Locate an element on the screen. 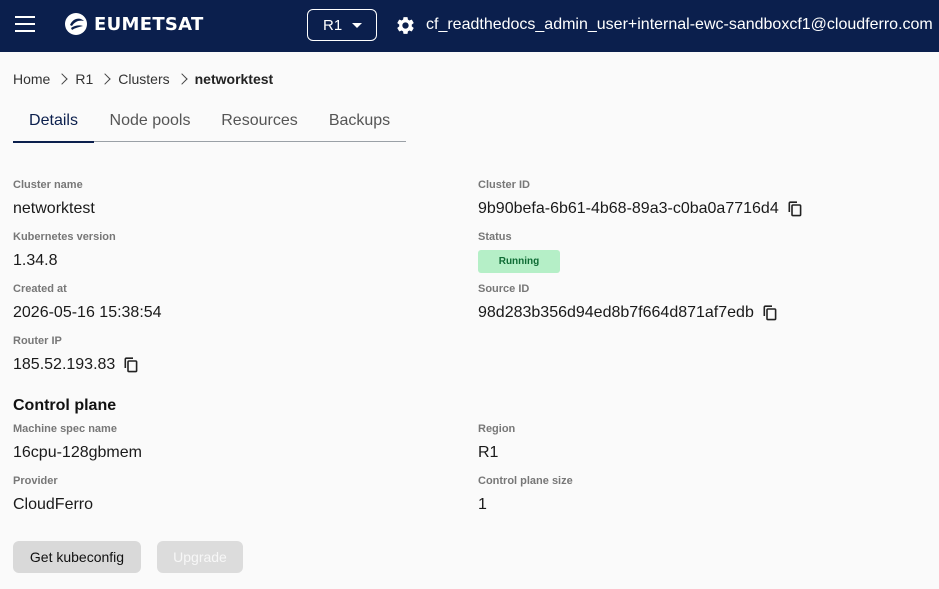 Image resolution: width=939 pixels, height=589 pixels. cluster-id-value: 9b90befa-6b61-4b68-89a3-c0ba0a7716d4 is located at coordinates (640, 209).